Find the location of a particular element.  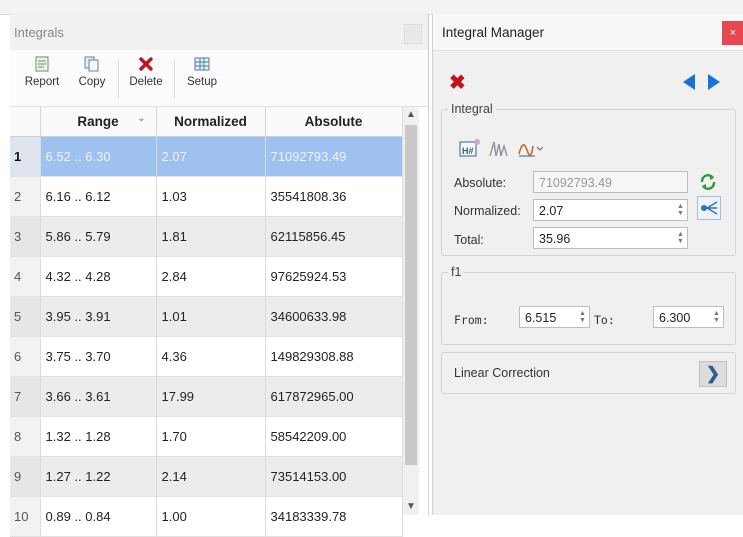

range-cell: 3.95 .. 3.91 is located at coordinates (98, 316).